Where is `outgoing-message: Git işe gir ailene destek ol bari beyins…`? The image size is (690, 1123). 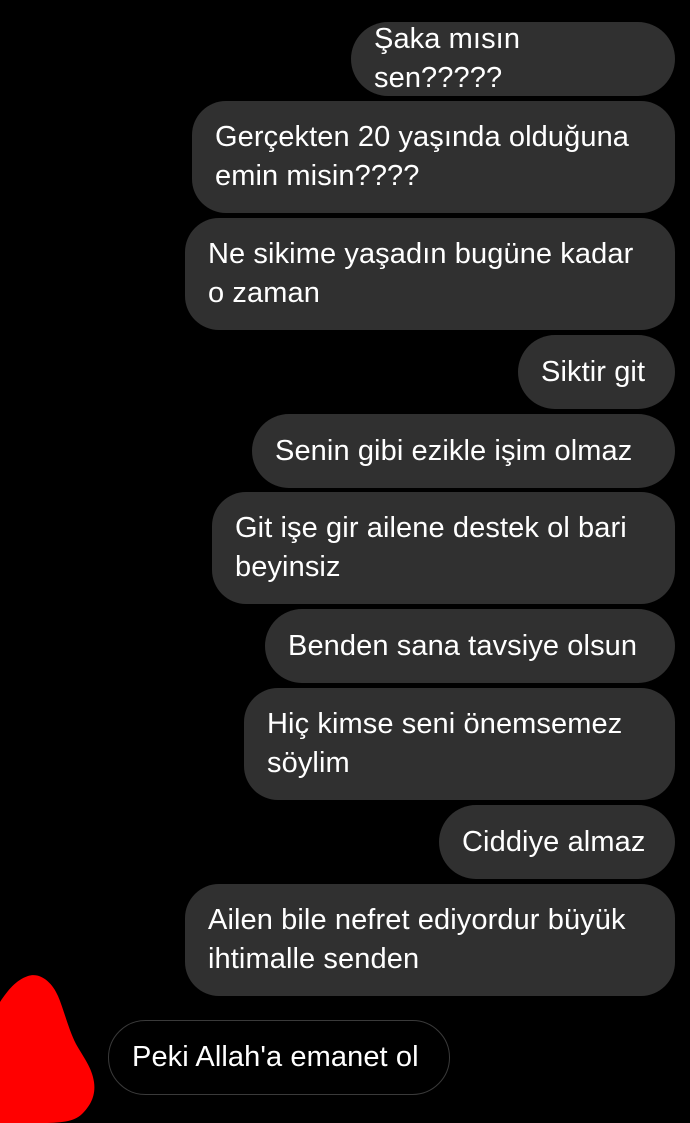
outgoing-message: Git işe gir ailene destek ol bari beyins… is located at coordinates (443, 548).